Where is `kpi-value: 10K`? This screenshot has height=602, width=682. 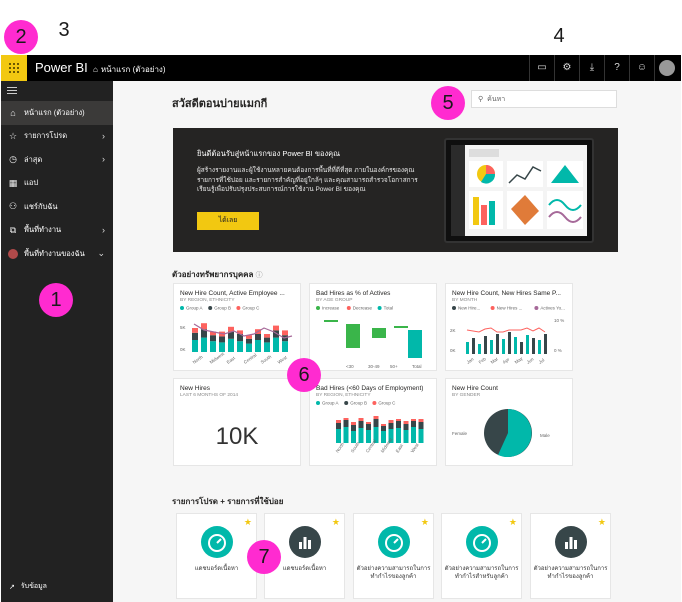 kpi-value: 10K is located at coordinates (237, 436).